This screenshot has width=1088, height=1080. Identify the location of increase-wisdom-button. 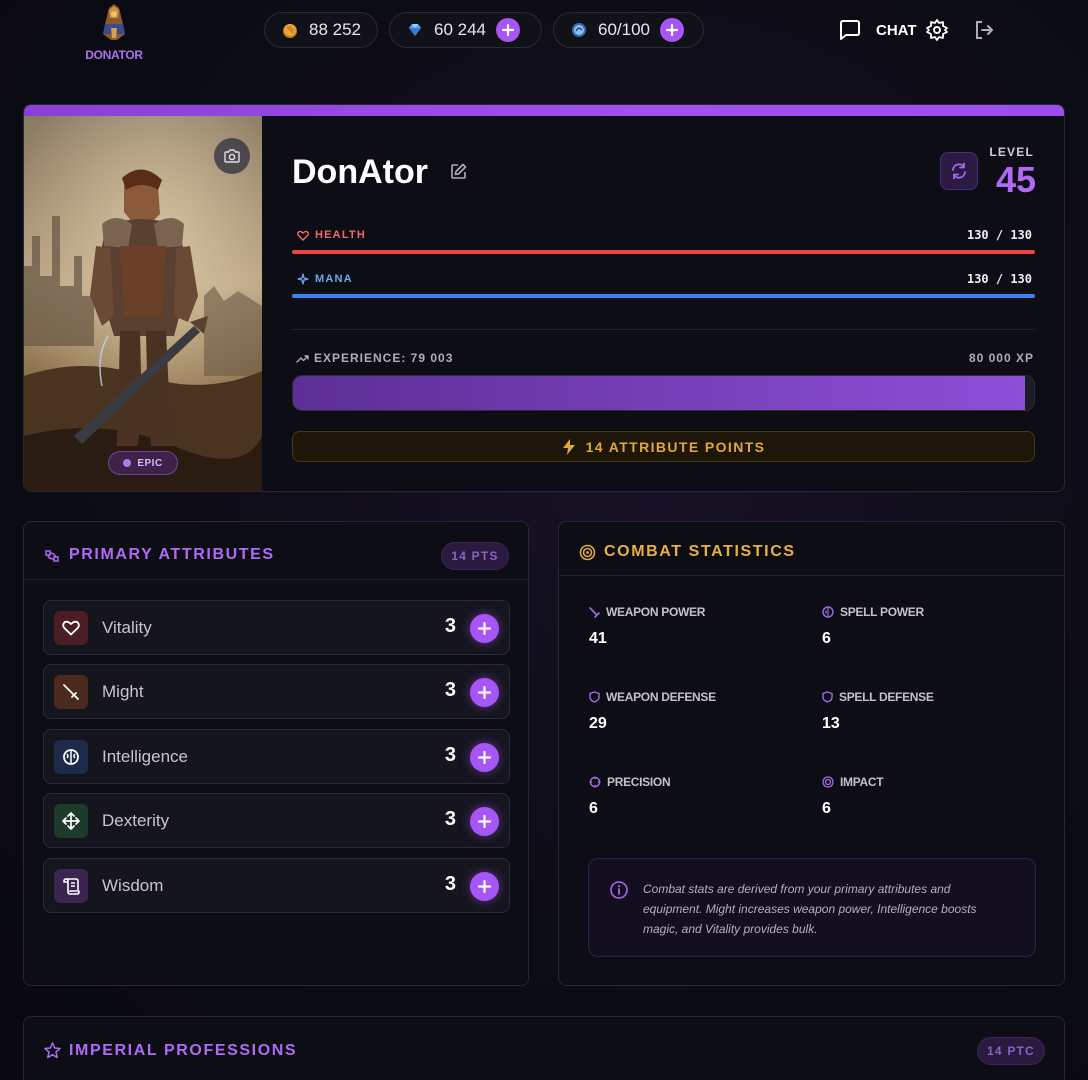
(484, 886).